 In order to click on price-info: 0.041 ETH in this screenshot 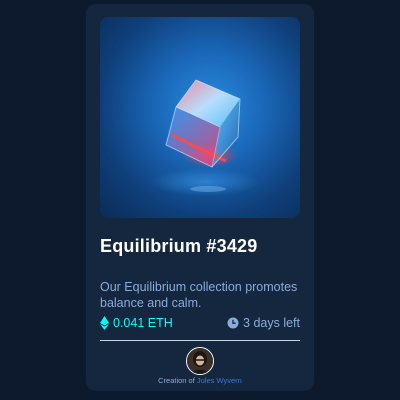, I will do `click(136, 323)`.